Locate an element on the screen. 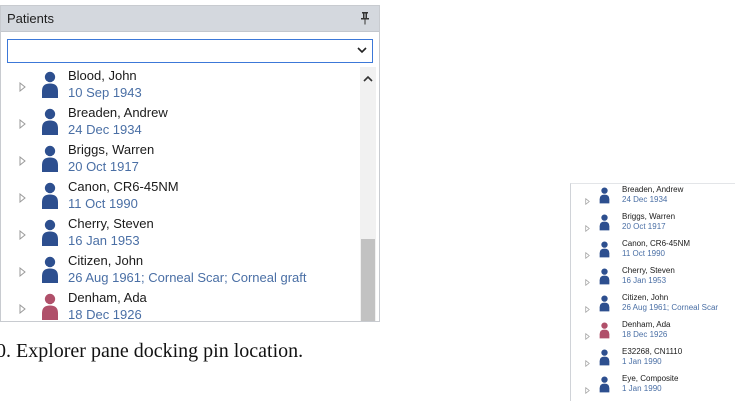  pushpin-icon is located at coordinates (365, 18).